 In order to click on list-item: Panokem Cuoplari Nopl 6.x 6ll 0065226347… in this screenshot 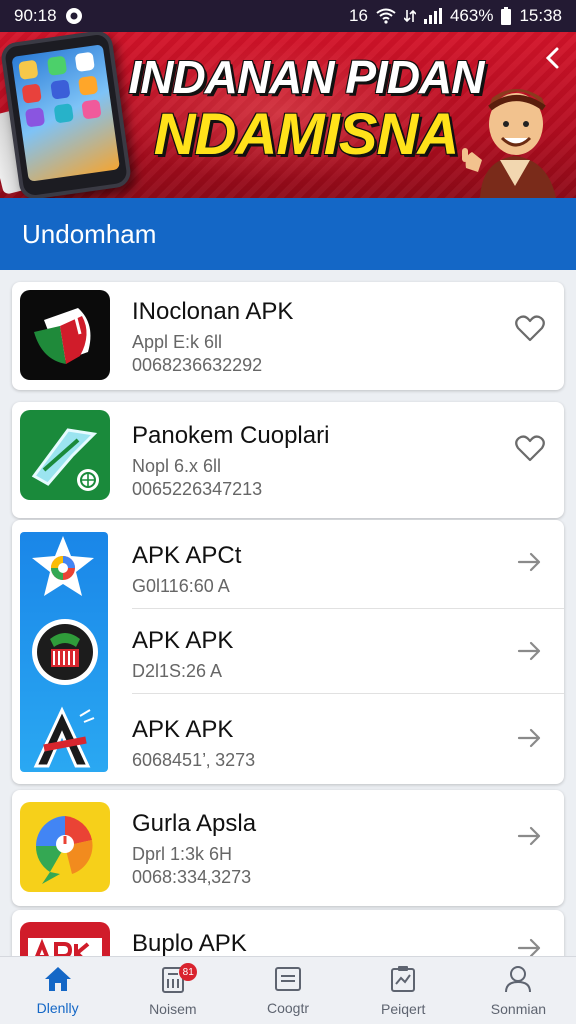, I will do `click(288, 460)`.